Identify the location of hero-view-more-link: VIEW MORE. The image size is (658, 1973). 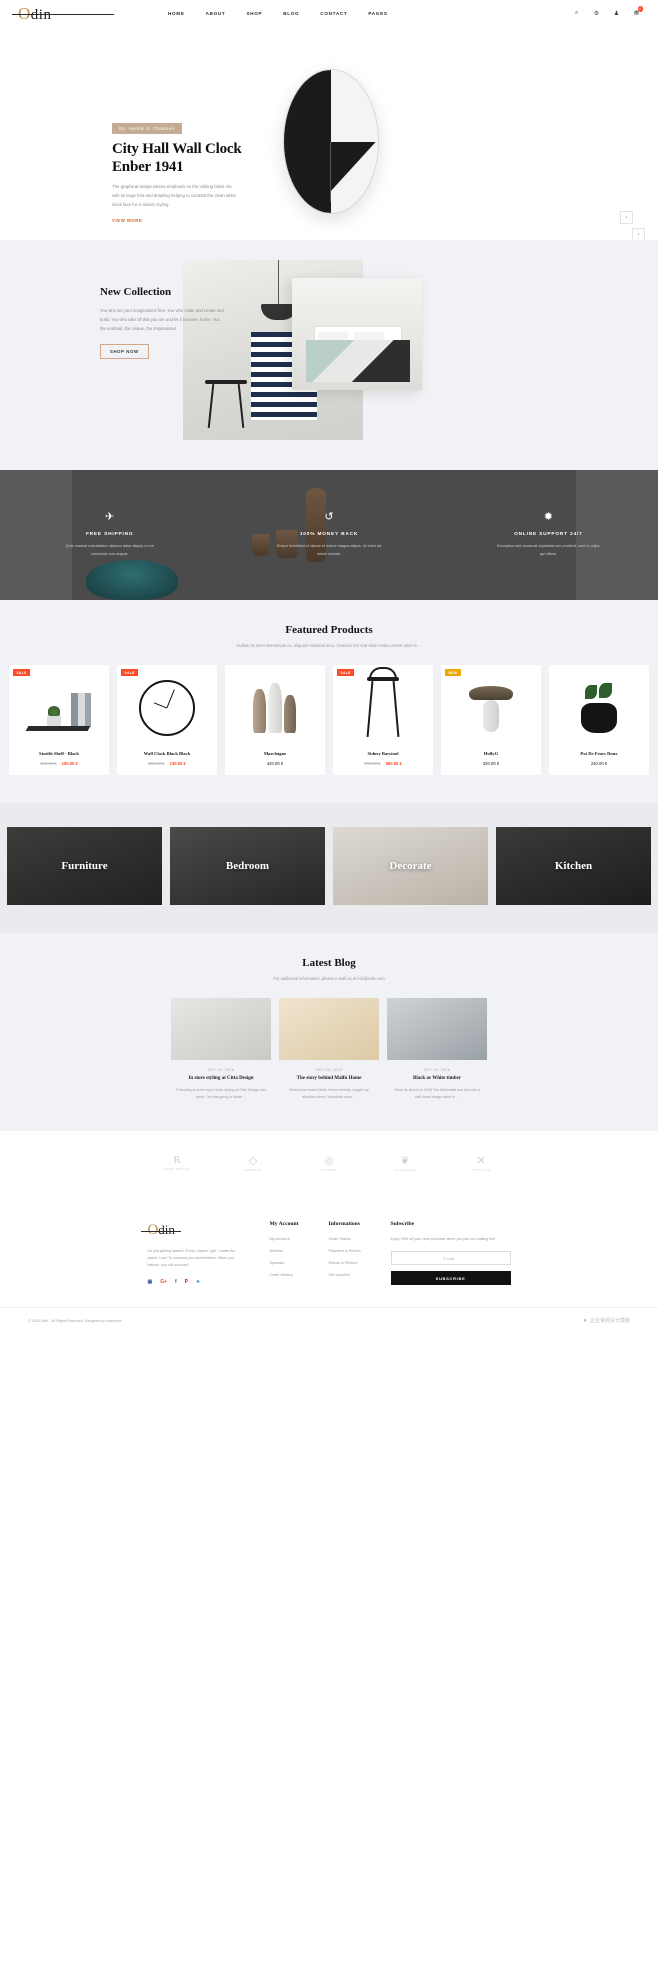
(127, 220).